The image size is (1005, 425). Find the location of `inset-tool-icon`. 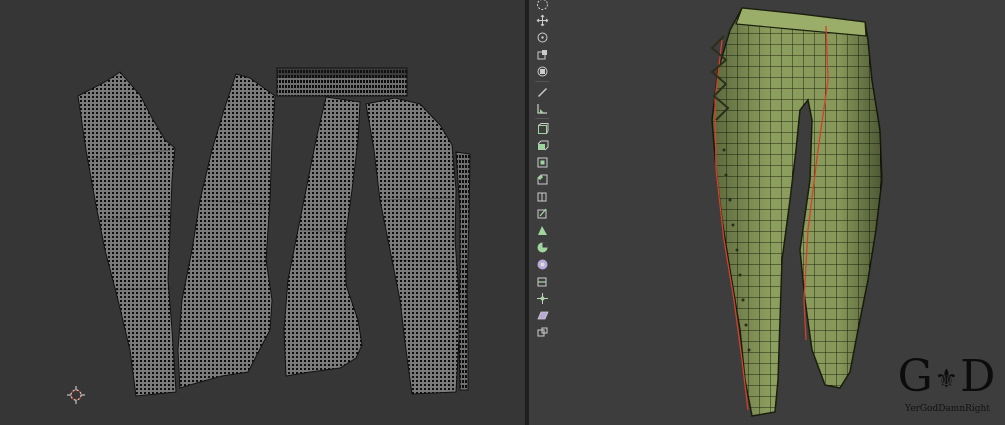

inset-tool-icon is located at coordinates (542, 162).